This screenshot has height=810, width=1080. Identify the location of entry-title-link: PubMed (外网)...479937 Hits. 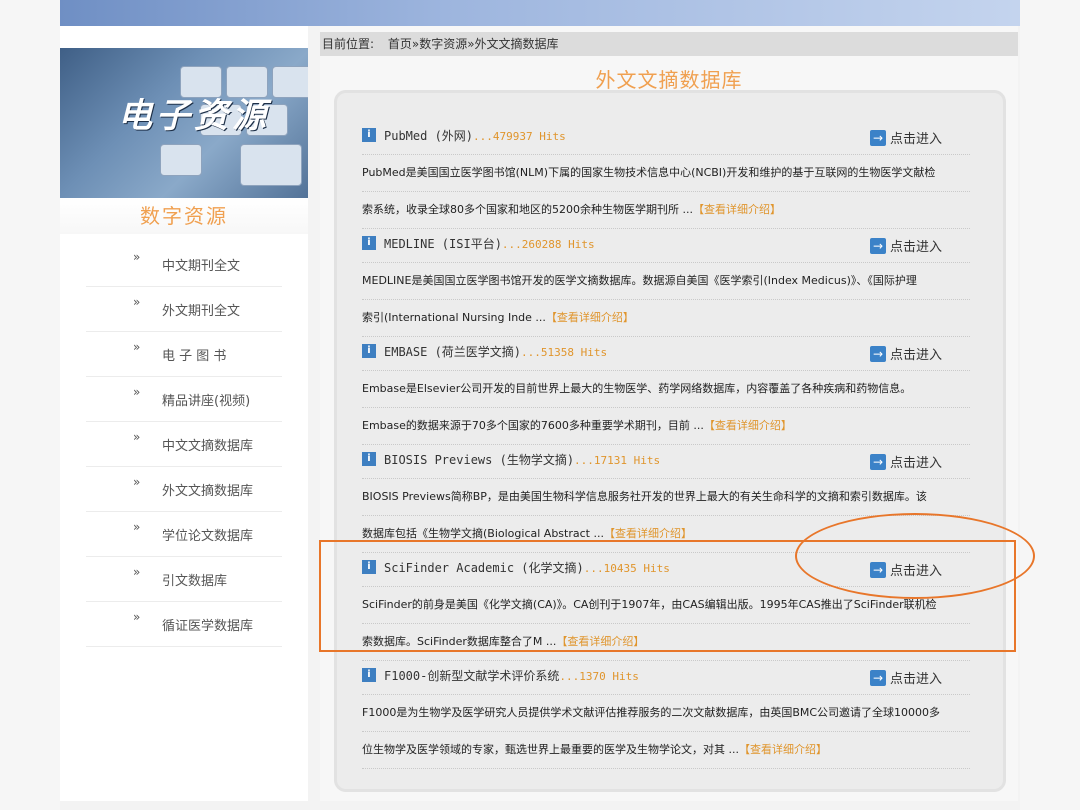
(475, 135).